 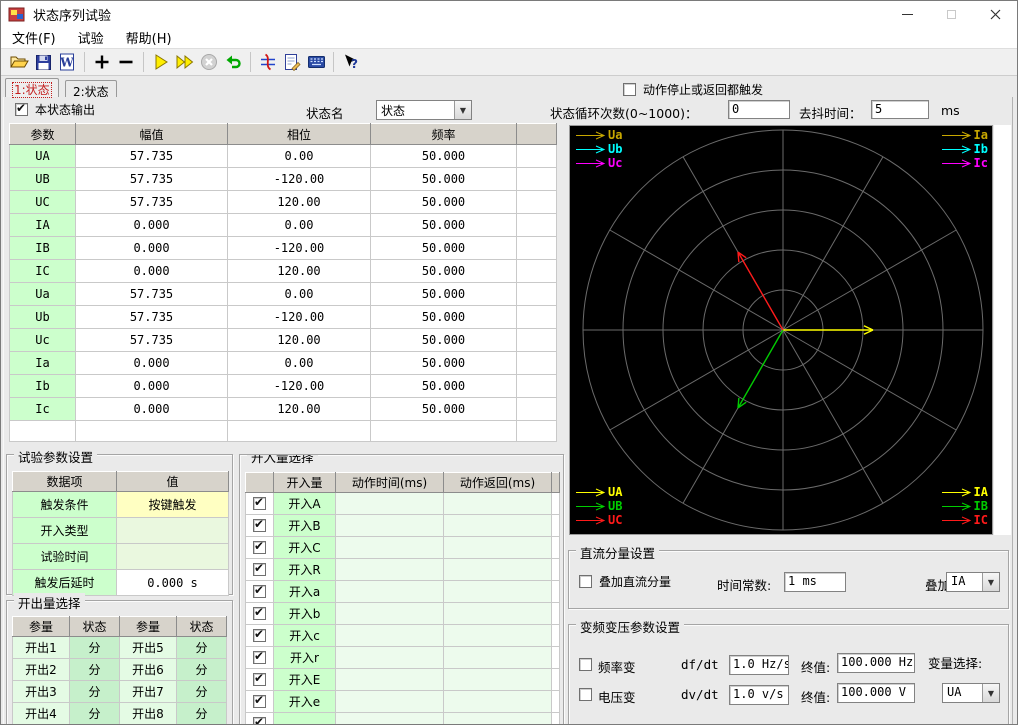 What do you see at coordinates (900, 109) in the screenshot?
I see `debounce-input: 5` at bounding box center [900, 109].